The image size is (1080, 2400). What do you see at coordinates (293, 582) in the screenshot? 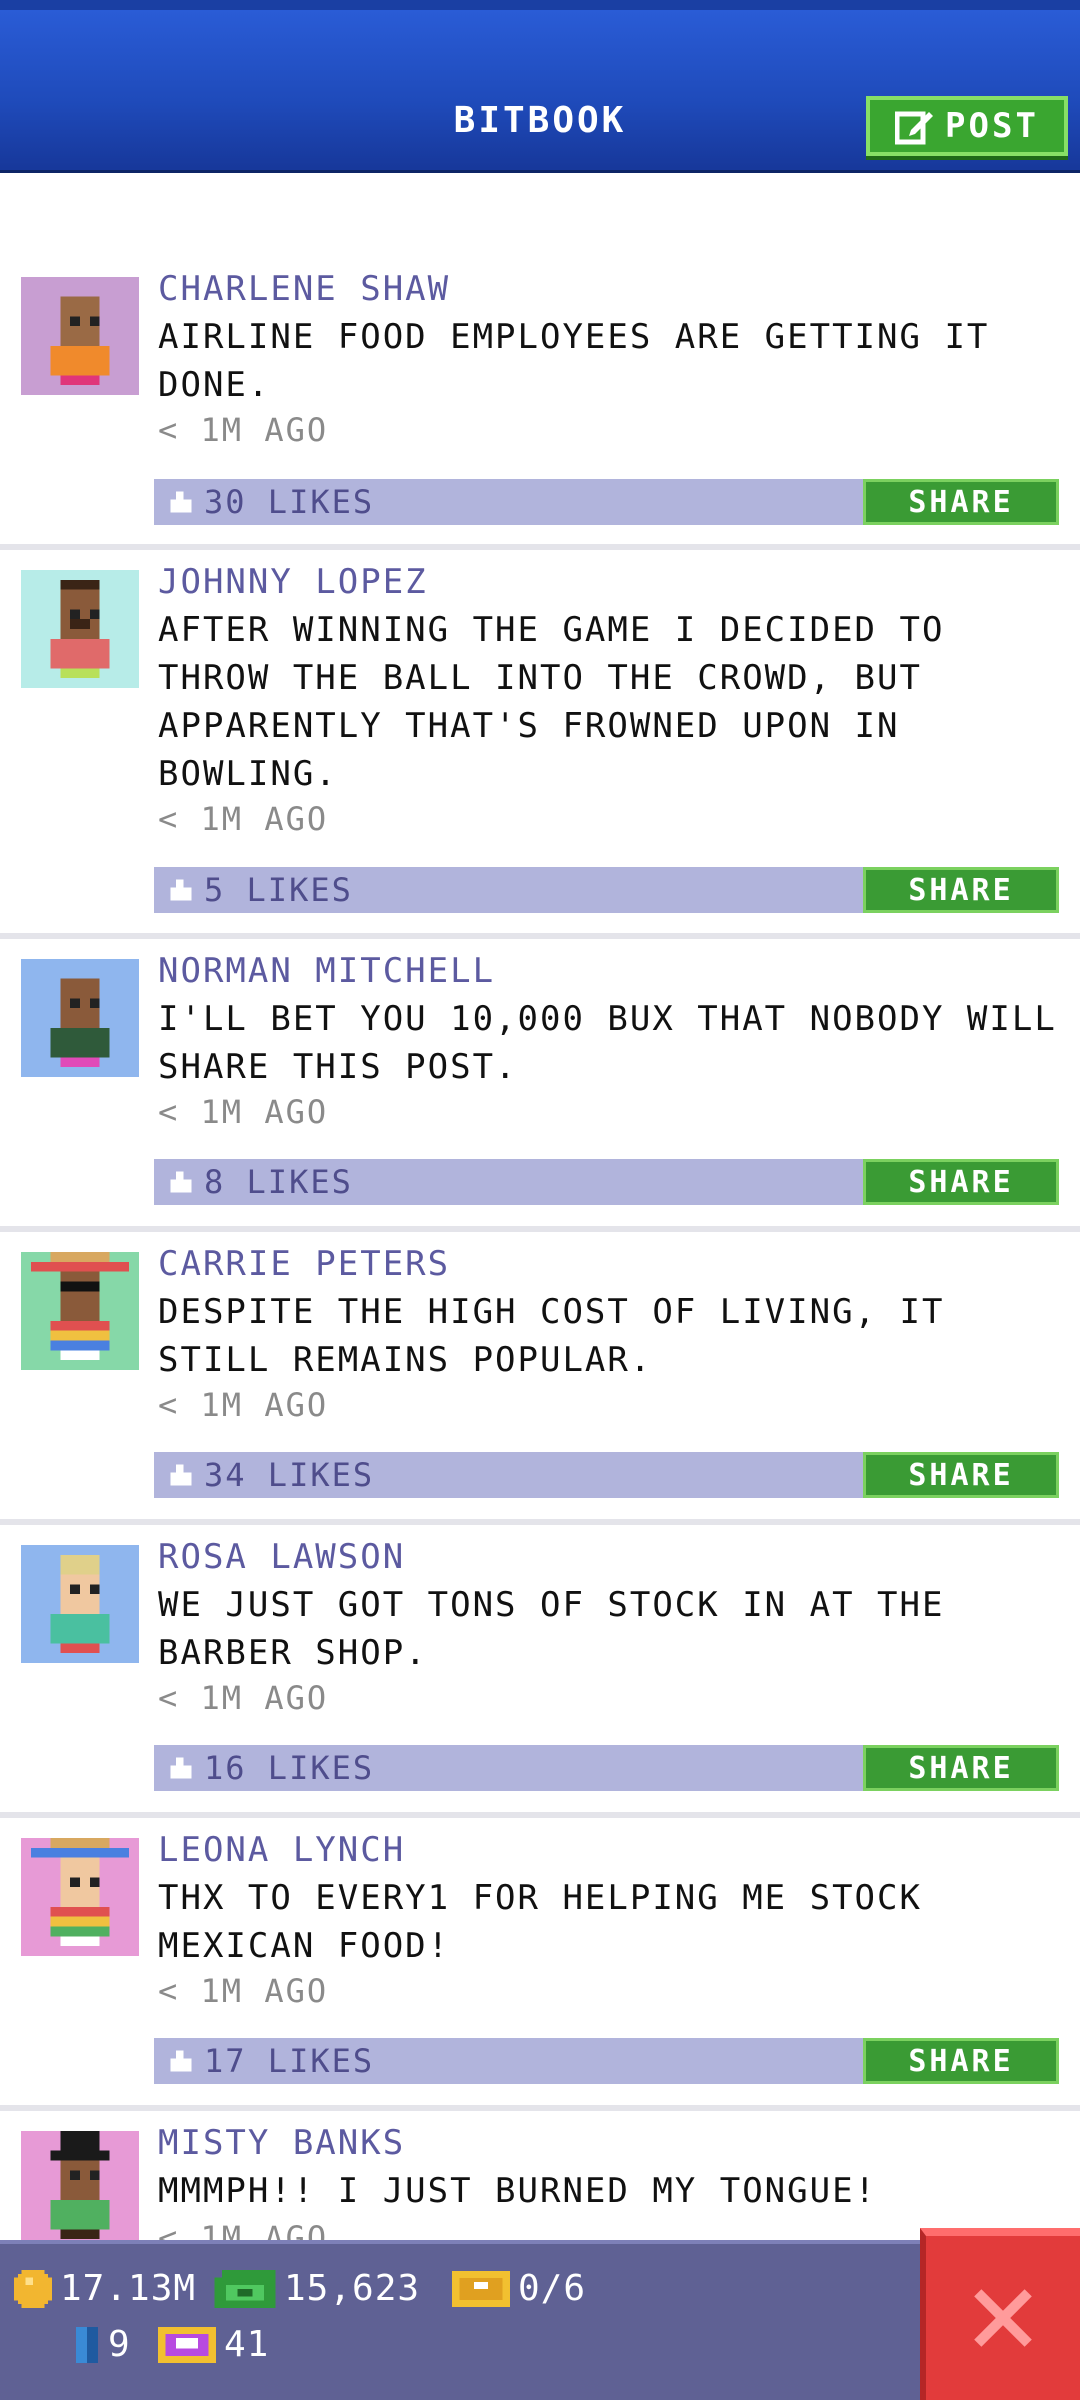
I see `post-author: JOHNNY LOPEZ` at bounding box center [293, 582].